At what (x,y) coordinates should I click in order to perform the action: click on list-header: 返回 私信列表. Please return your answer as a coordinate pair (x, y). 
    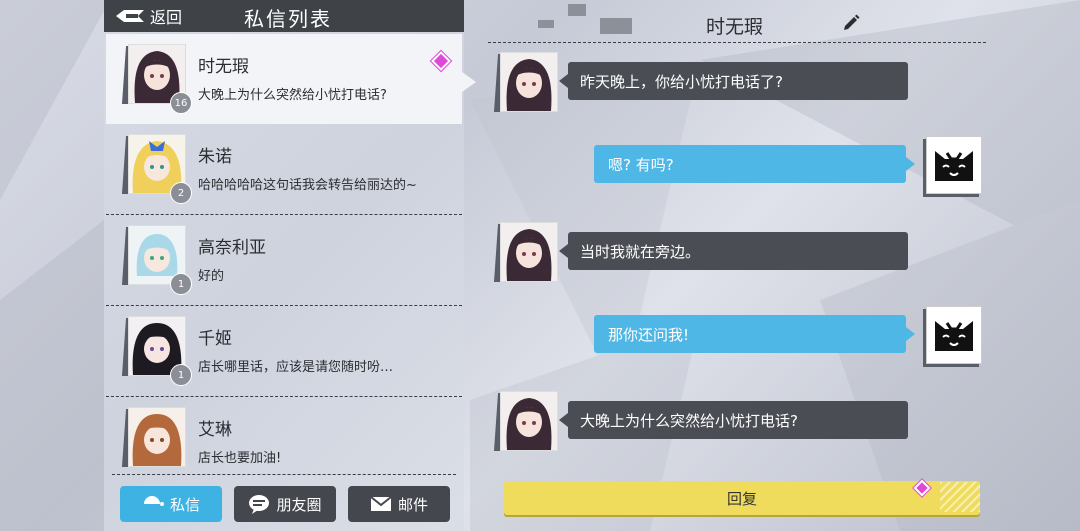
    Looking at the image, I should click on (284, 16).